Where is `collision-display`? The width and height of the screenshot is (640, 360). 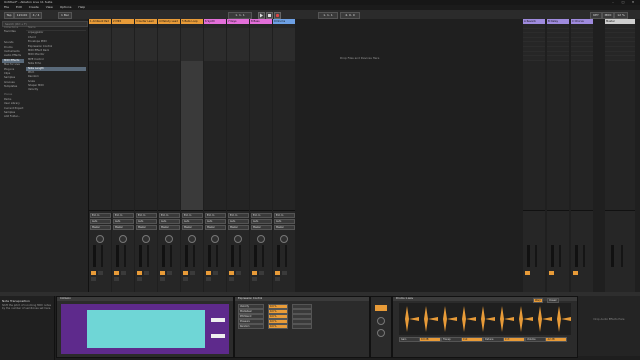 collision-display is located at coordinates (145, 329).